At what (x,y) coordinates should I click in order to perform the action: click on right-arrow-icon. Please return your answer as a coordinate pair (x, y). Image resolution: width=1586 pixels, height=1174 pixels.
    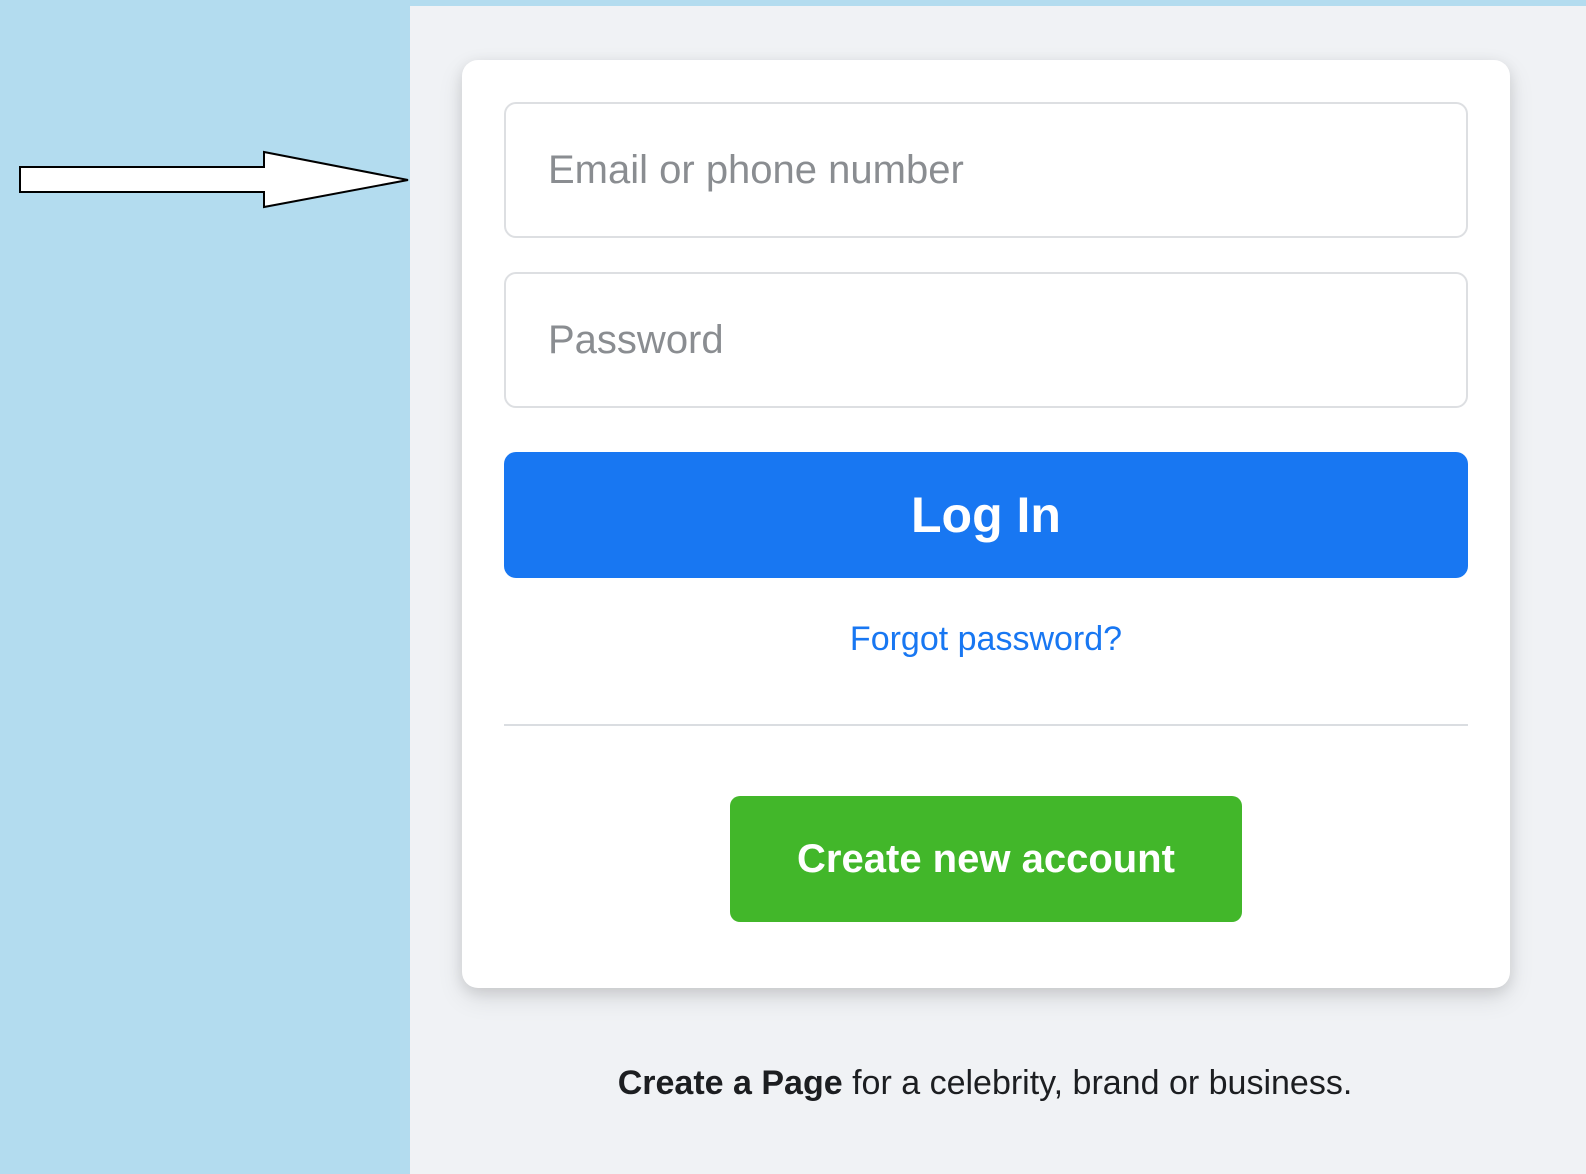
    Looking at the image, I should click on (214, 179).